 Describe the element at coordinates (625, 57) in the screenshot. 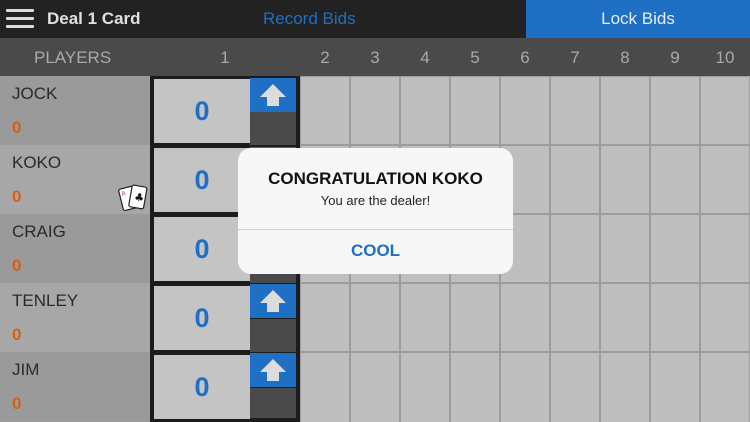

I see `round-header-8: 8` at that location.